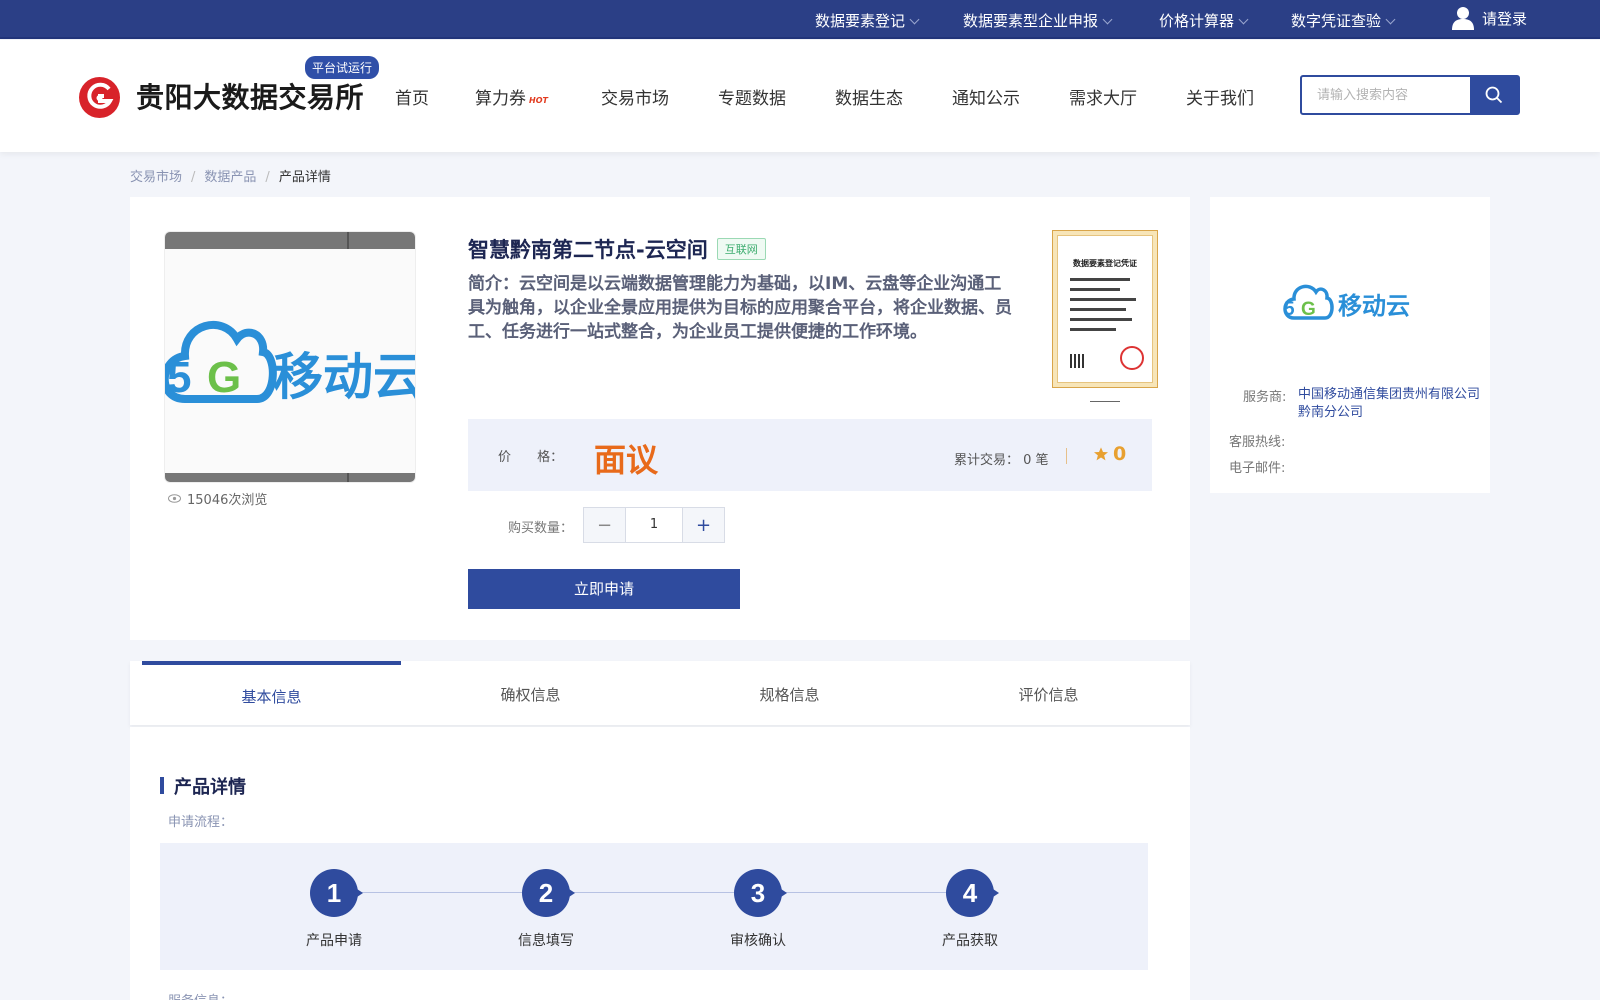 This screenshot has height=1000, width=1600. I want to click on hot-badge: HOT, so click(538, 100).